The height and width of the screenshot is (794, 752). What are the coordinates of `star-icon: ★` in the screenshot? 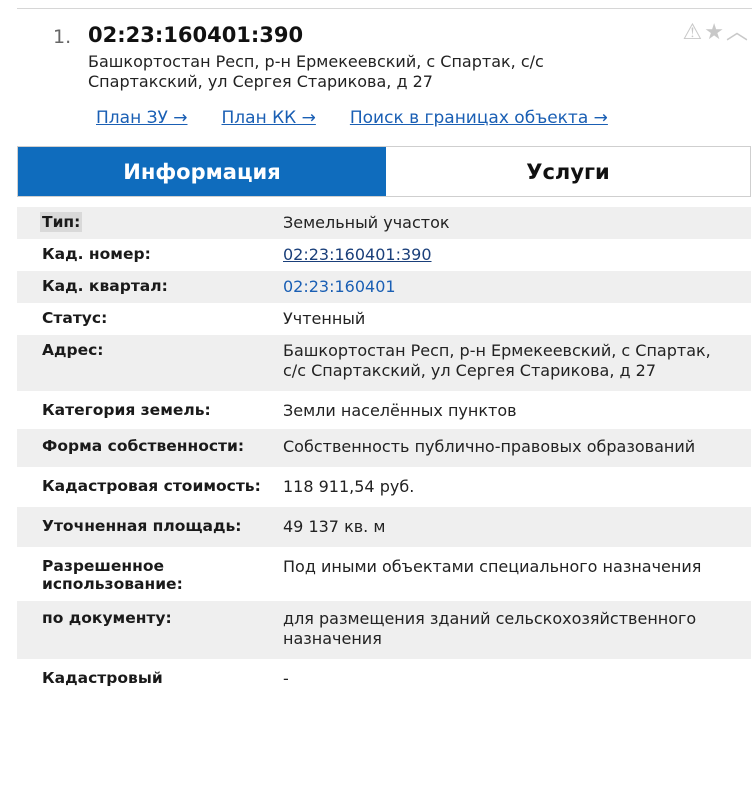 It's located at (714, 33).